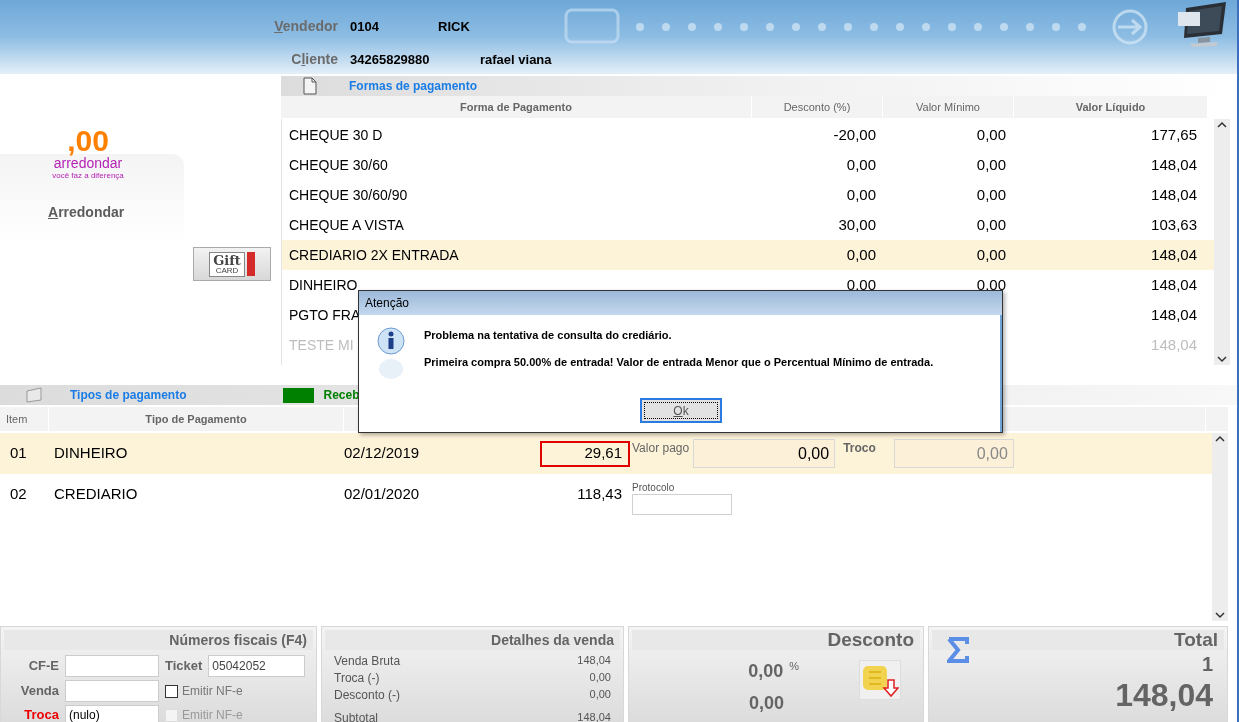  I want to click on dialog-message: Problema na tentativa de consulta do crediário., so click(548, 335).